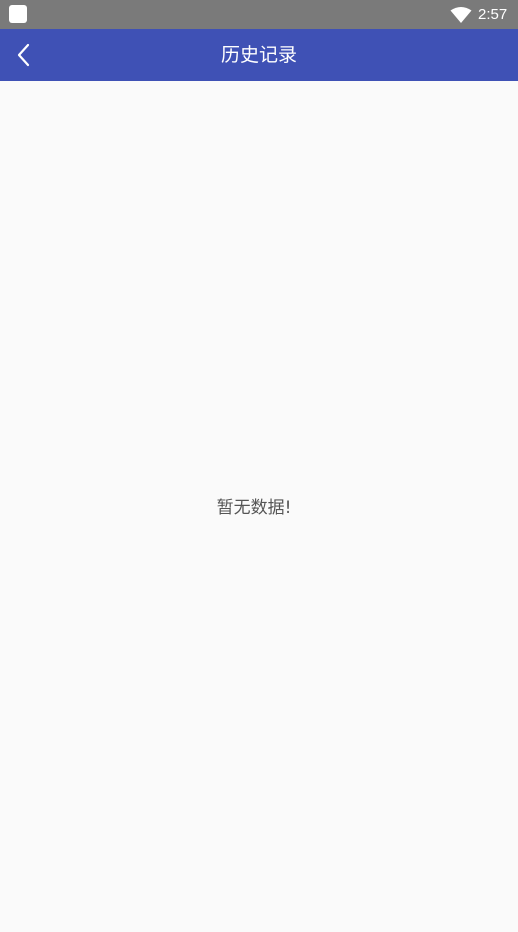 This screenshot has width=518, height=932. I want to click on notification-icon, so click(18, 14).